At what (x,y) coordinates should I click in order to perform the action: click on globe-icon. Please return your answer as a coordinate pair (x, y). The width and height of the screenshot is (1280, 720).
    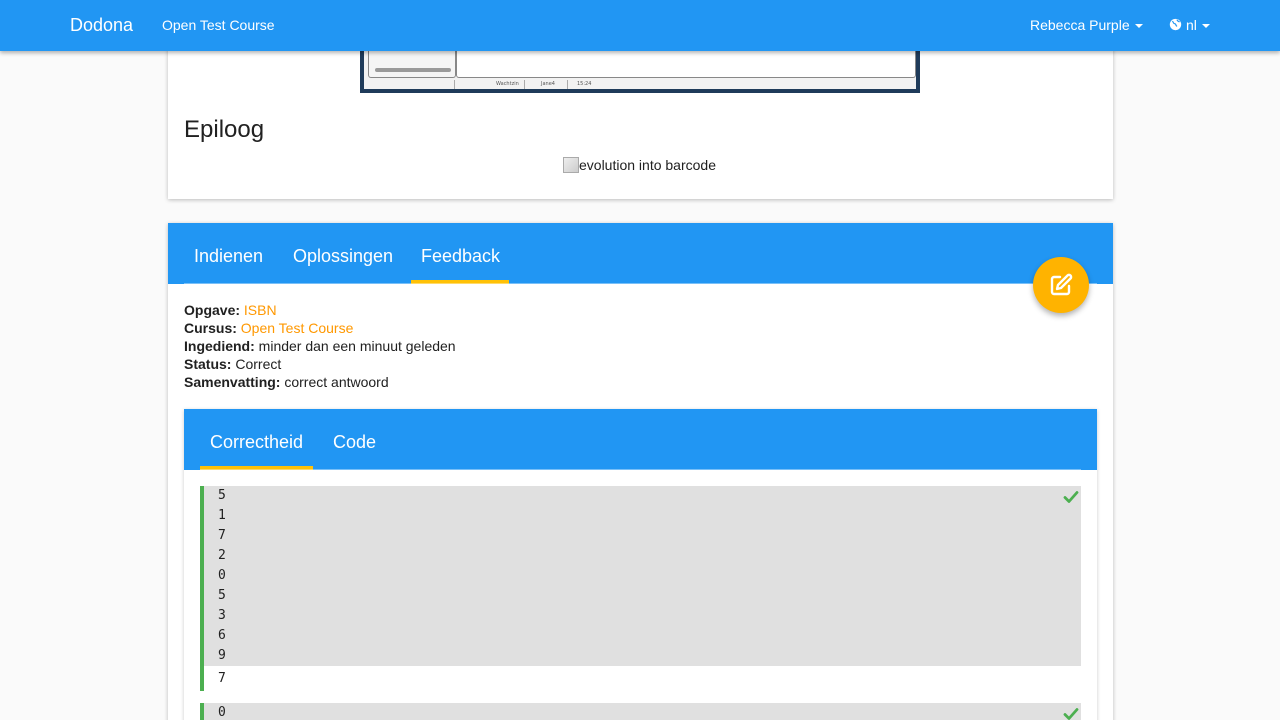
    Looking at the image, I should click on (1175, 24).